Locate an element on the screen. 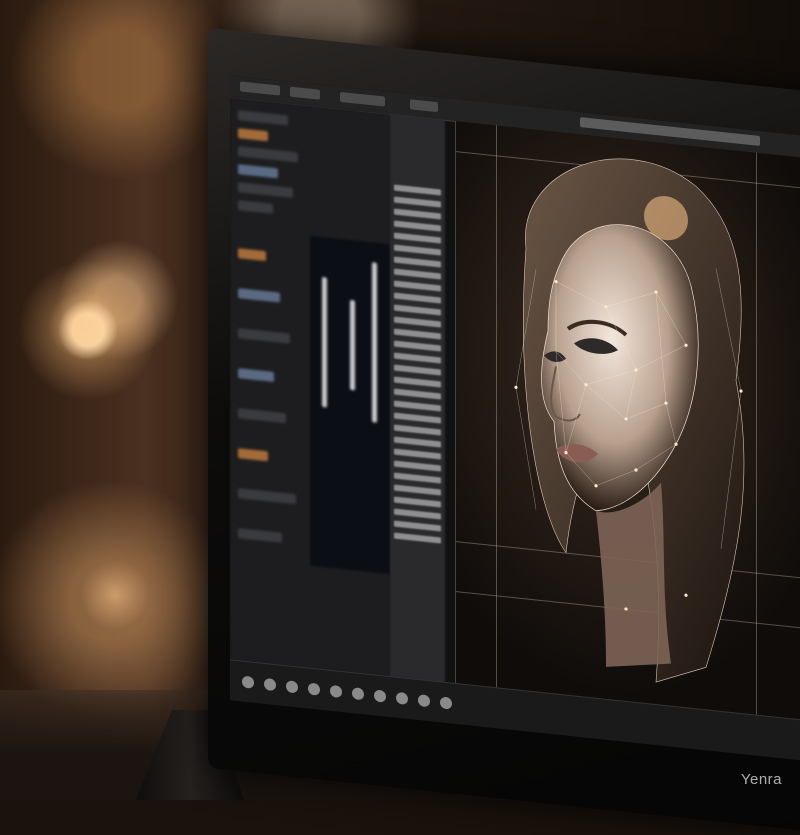 The image size is (800, 835). timeline-panel is located at coordinates (350, 405).